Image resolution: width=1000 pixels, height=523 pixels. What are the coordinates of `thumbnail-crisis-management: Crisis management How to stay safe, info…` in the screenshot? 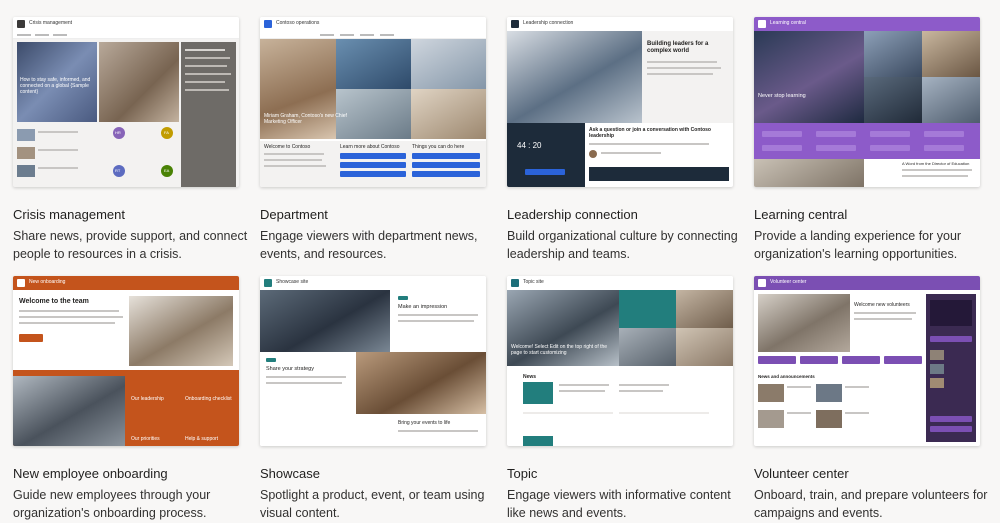 It's located at (126, 102).